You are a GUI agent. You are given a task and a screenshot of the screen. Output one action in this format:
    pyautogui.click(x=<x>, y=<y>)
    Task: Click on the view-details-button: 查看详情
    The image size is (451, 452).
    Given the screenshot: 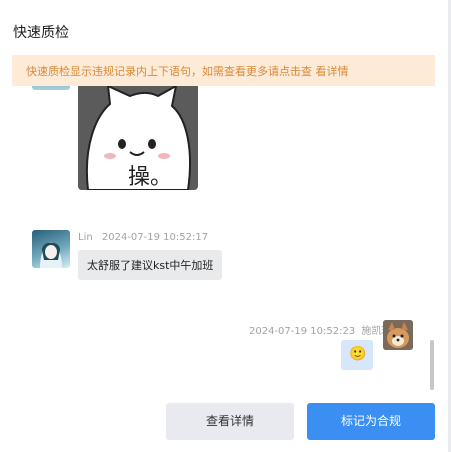 What is the action you would take?
    pyautogui.click(x=230, y=421)
    